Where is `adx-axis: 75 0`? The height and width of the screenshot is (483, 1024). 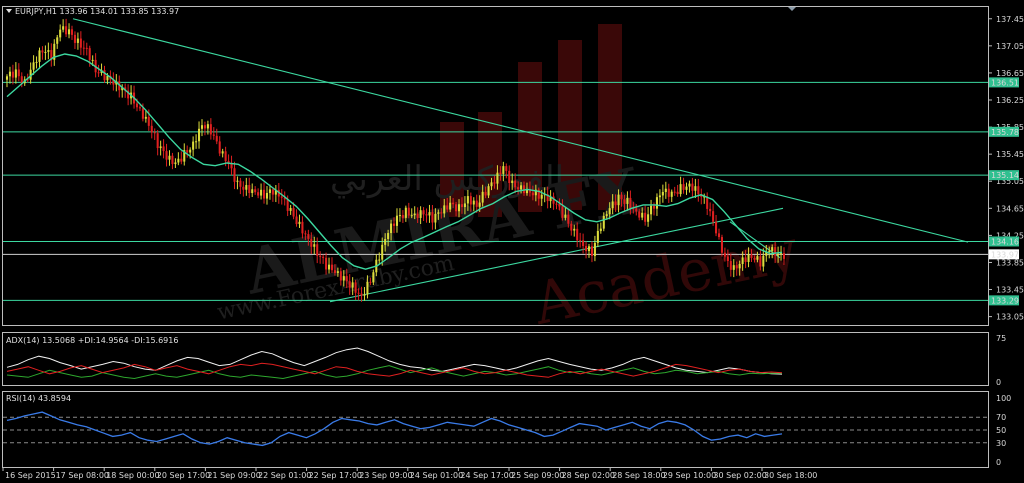
adx-axis: 75 0 is located at coordinates (1001, 360).